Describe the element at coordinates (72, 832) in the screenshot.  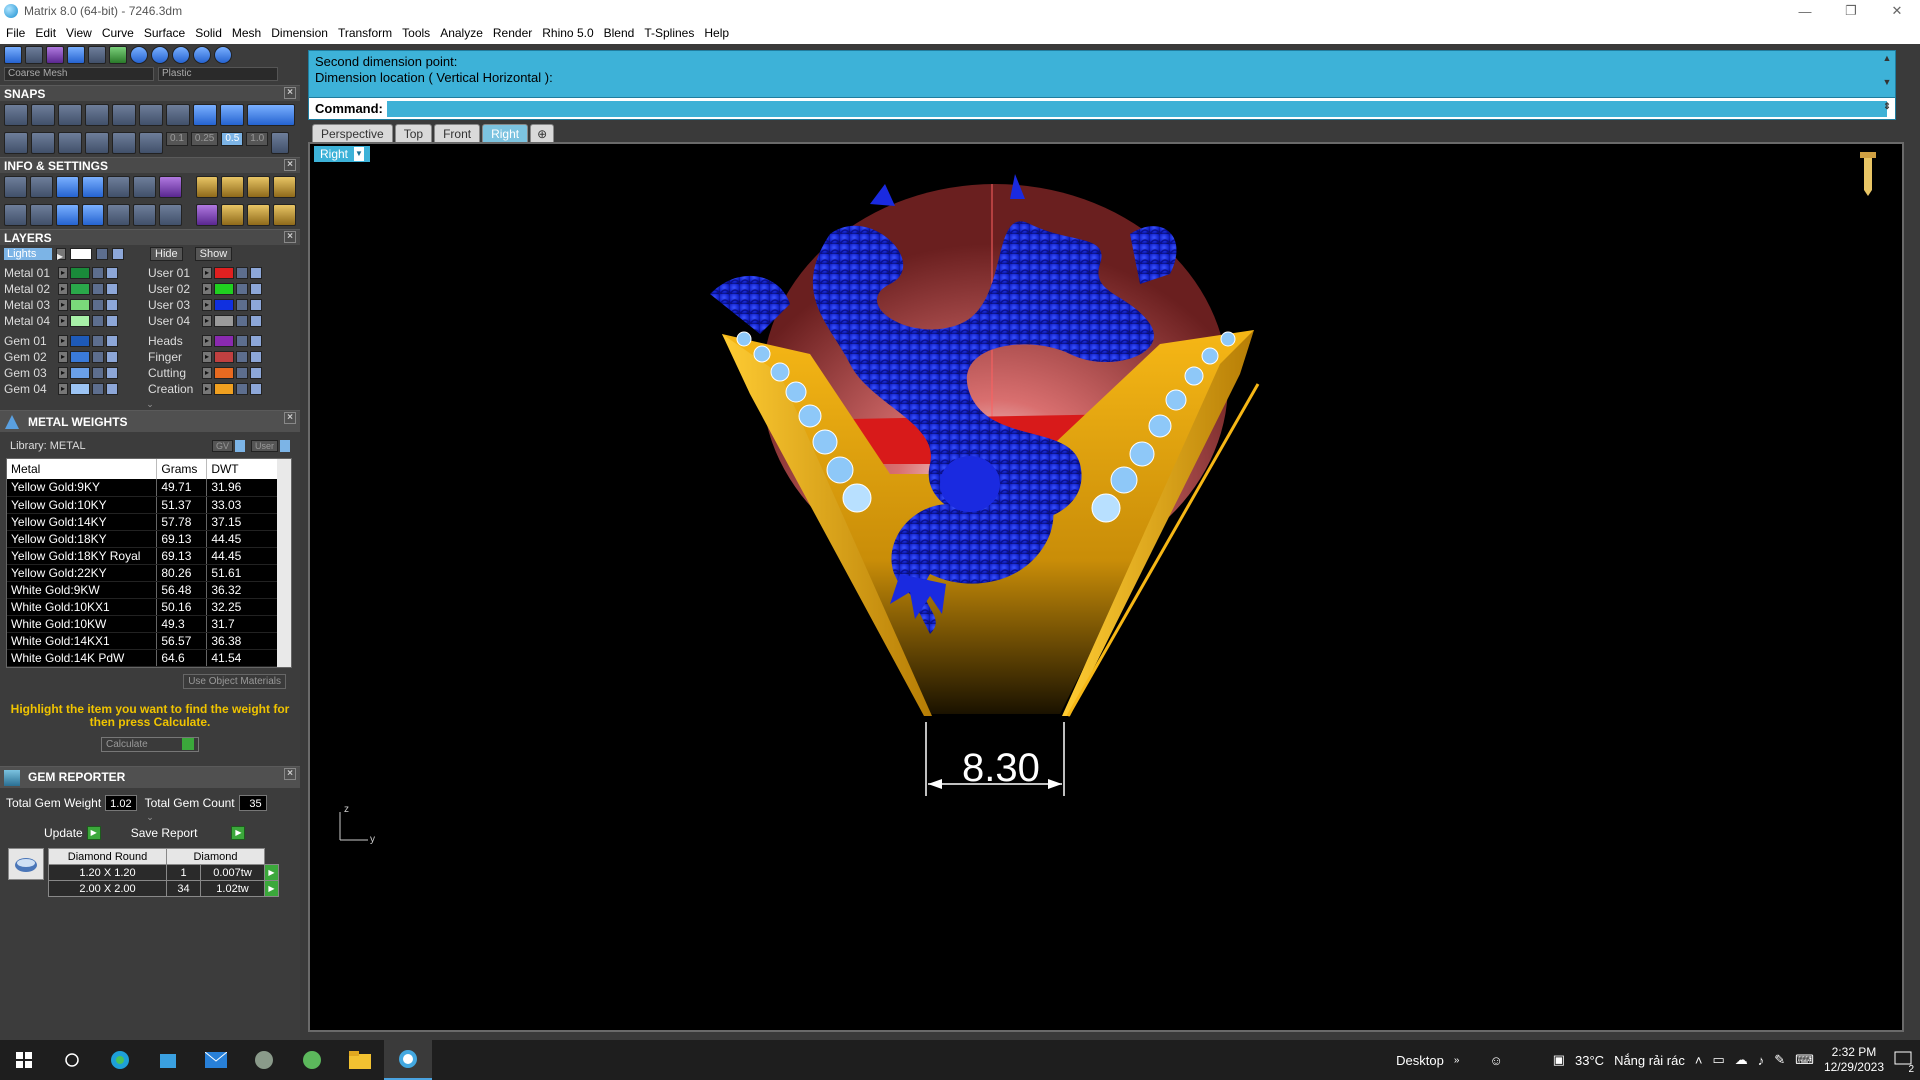
I see `update-button: Update ▶` at that location.